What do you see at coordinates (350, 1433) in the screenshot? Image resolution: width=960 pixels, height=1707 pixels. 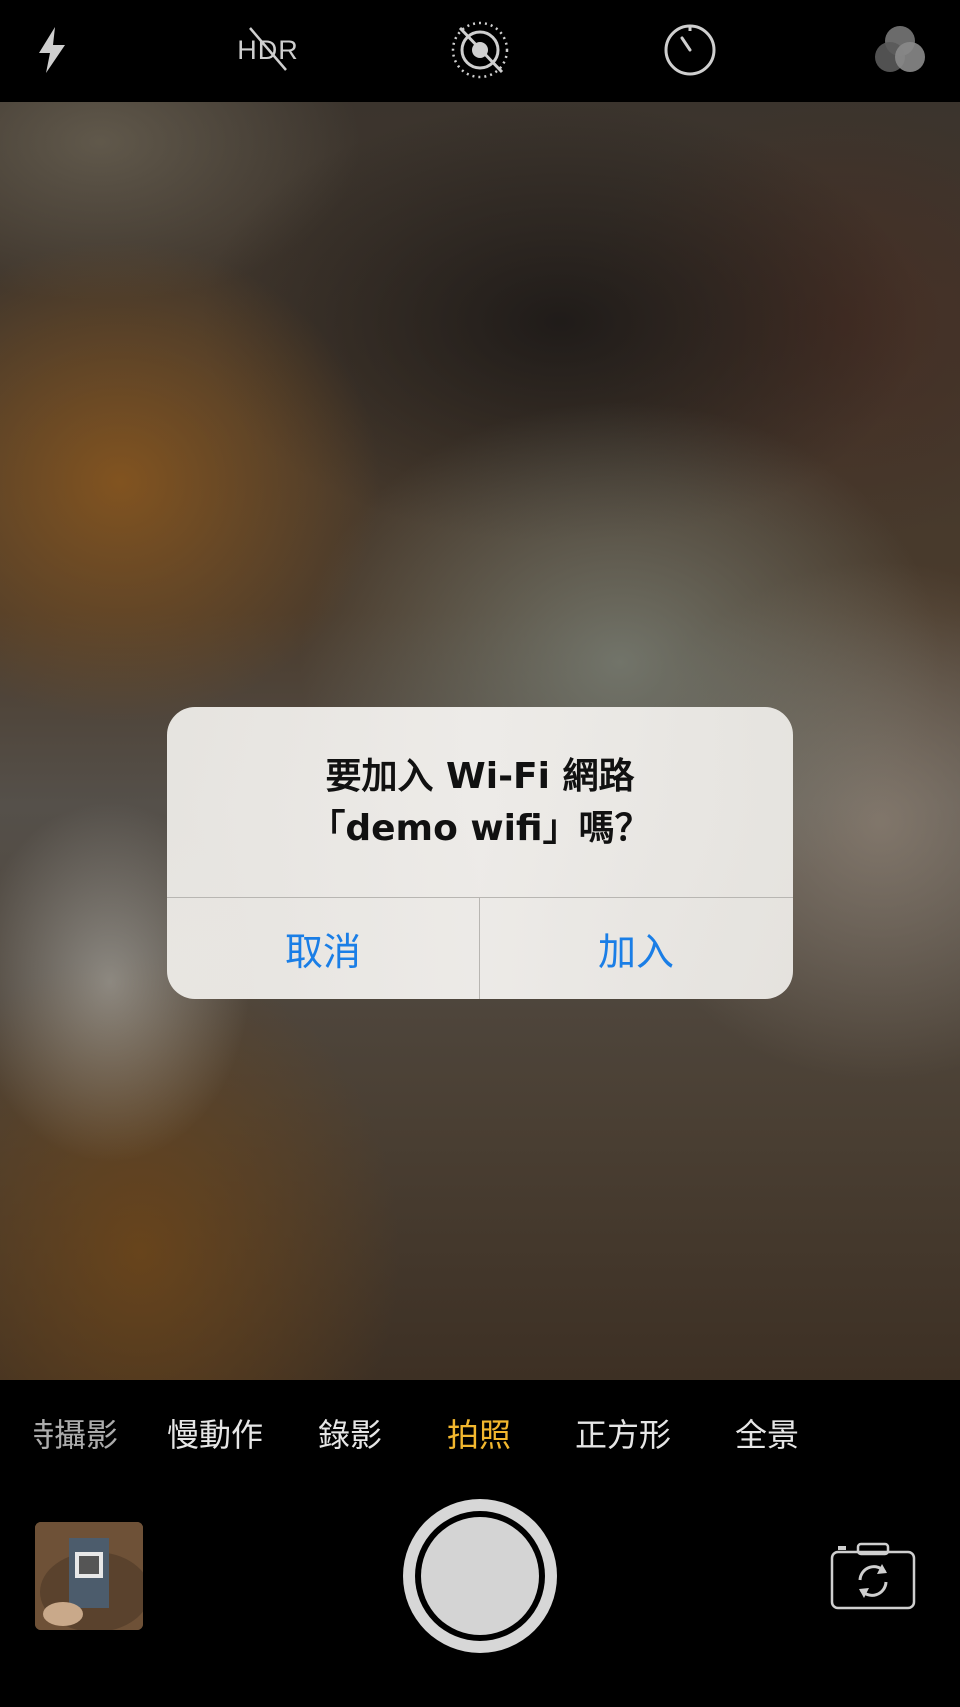 I see `mode-video: 錄影` at bounding box center [350, 1433].